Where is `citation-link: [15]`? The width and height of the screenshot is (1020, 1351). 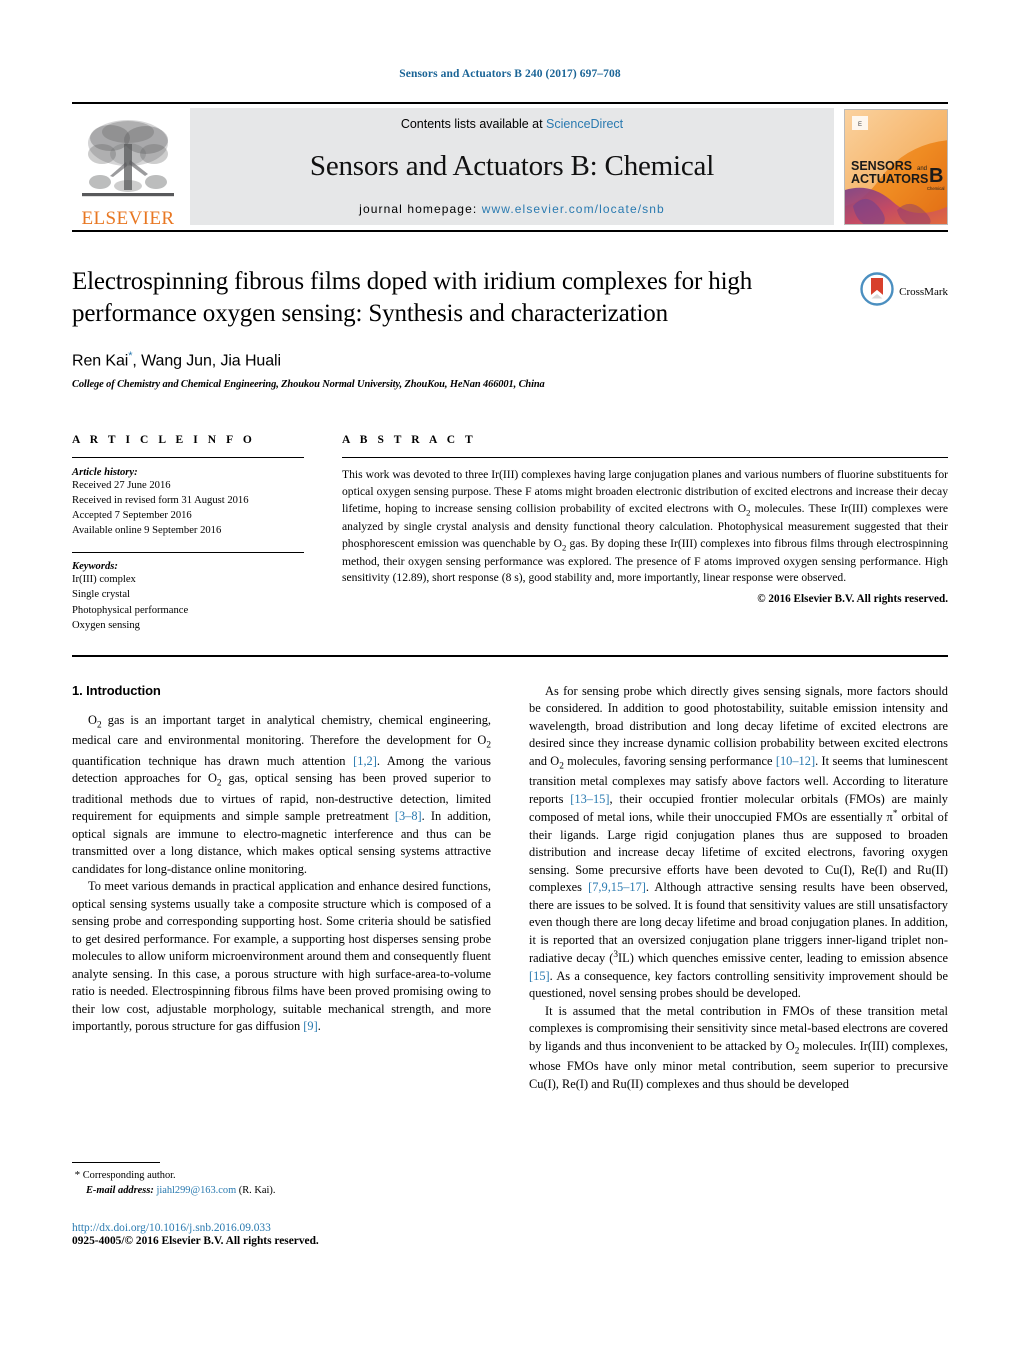 citation-link: [15] is located at coordinates (539, 976).